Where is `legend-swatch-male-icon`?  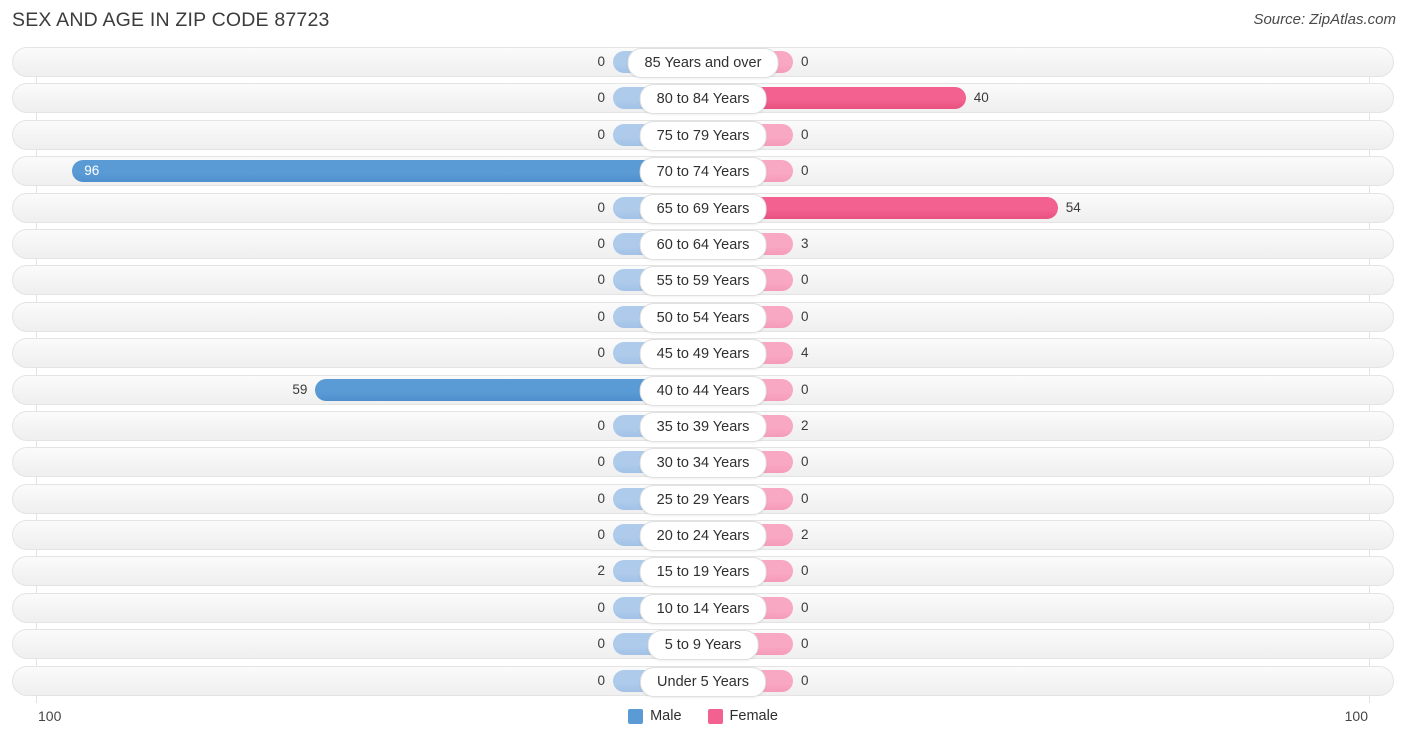 legend-swatch-male-icon is located at coordinates (636, 716).